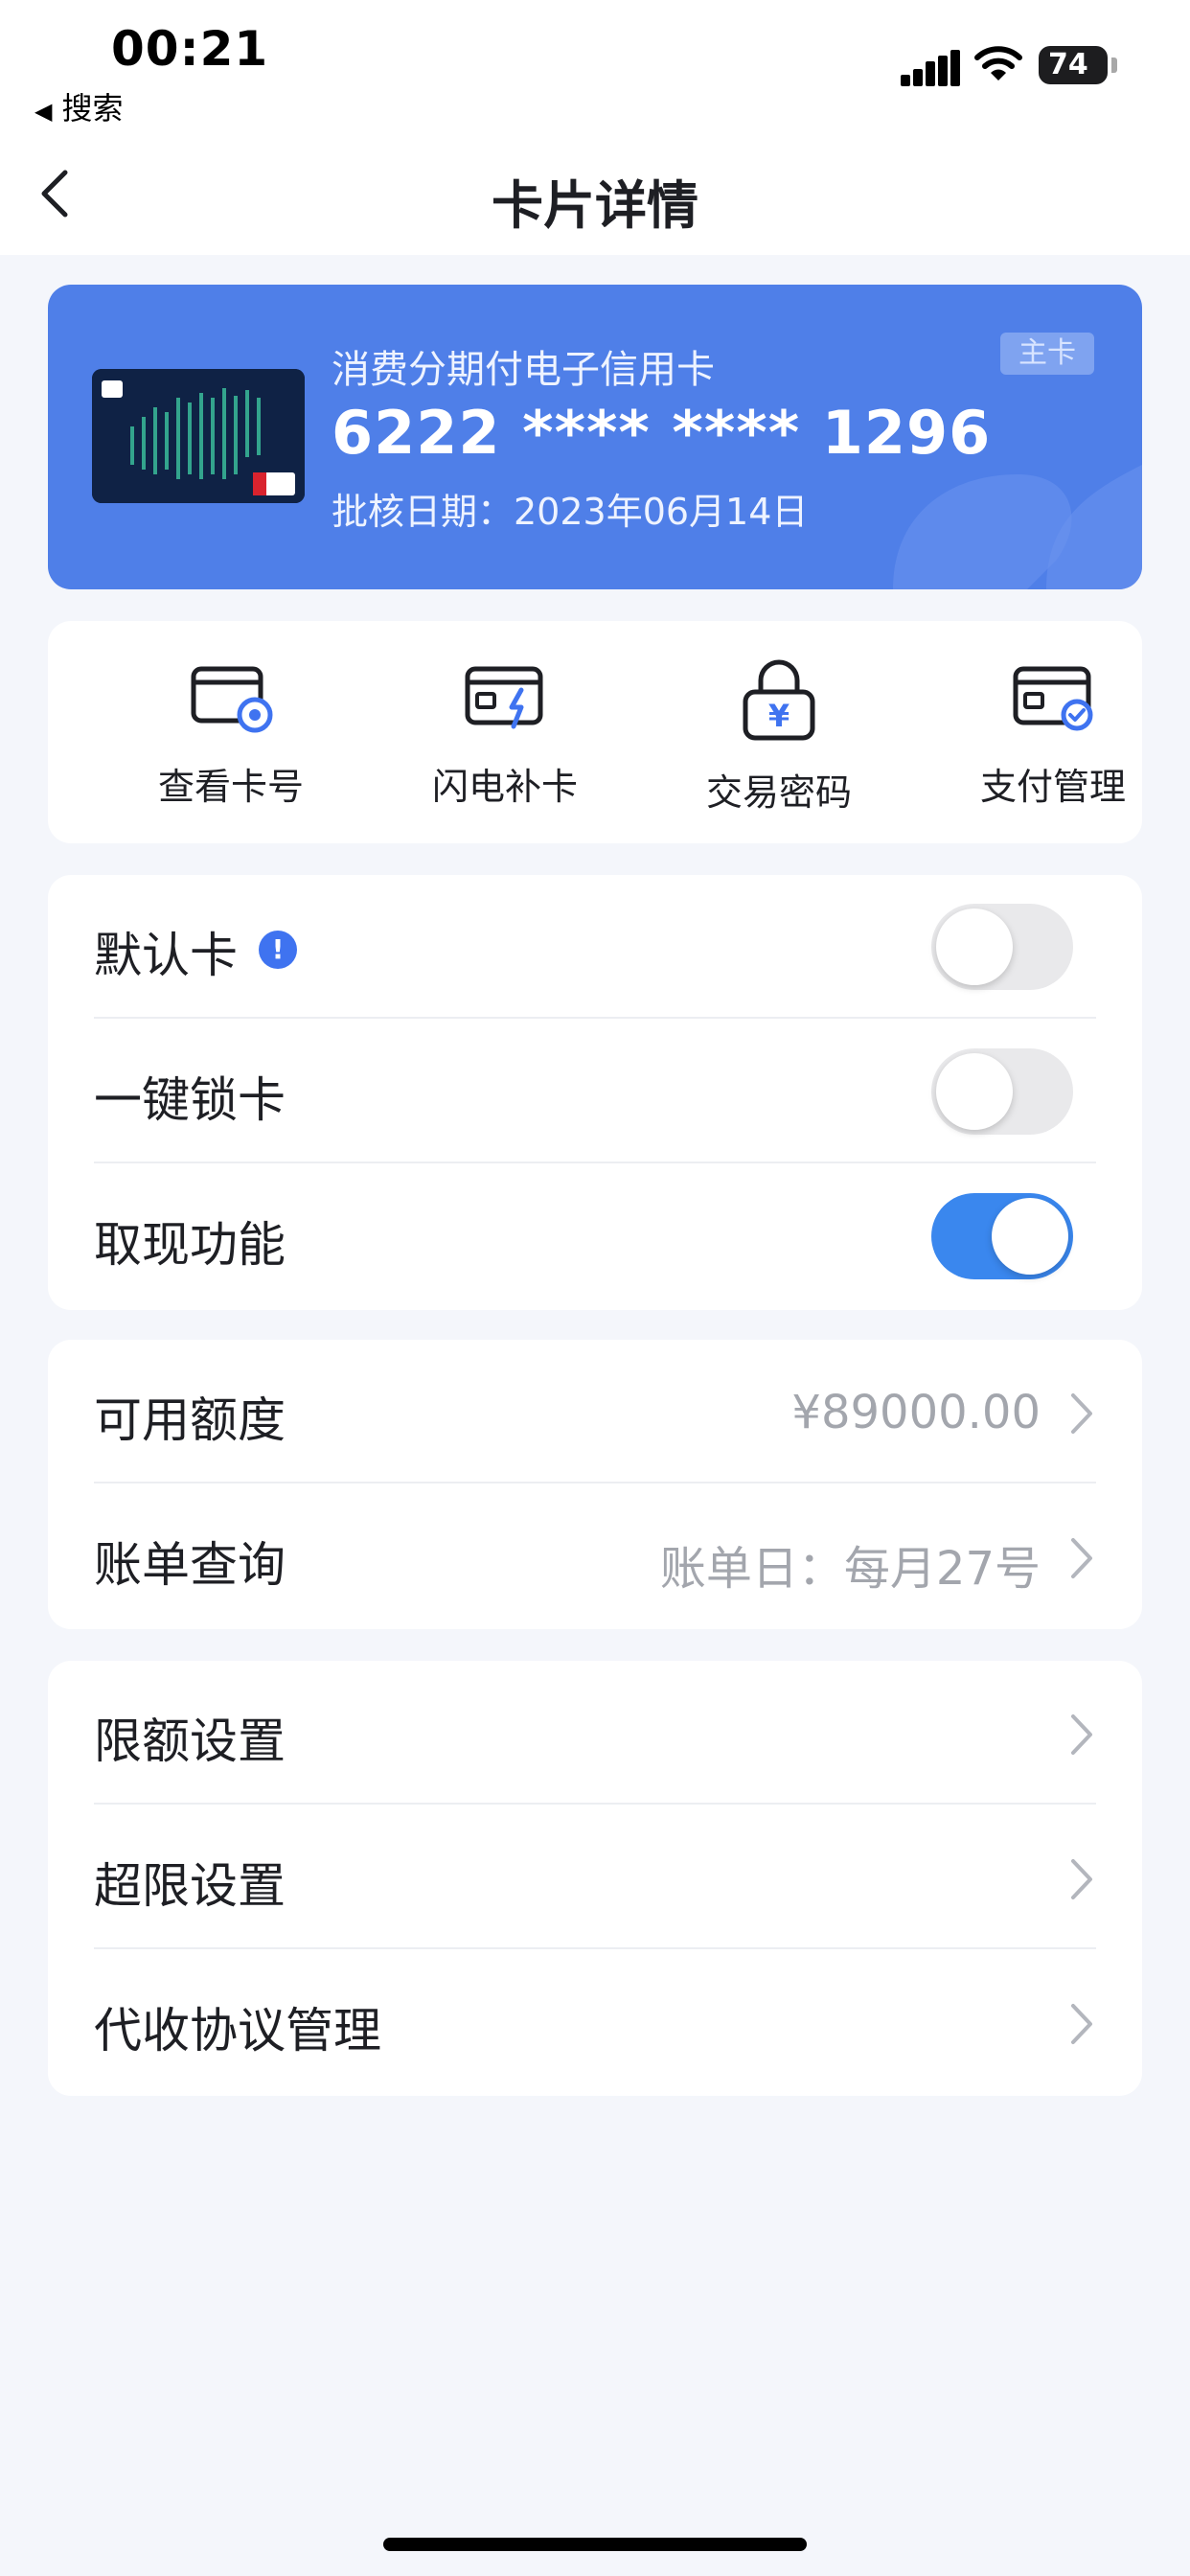  I want to click on page-title: 卡片详情, so click(595, 205).